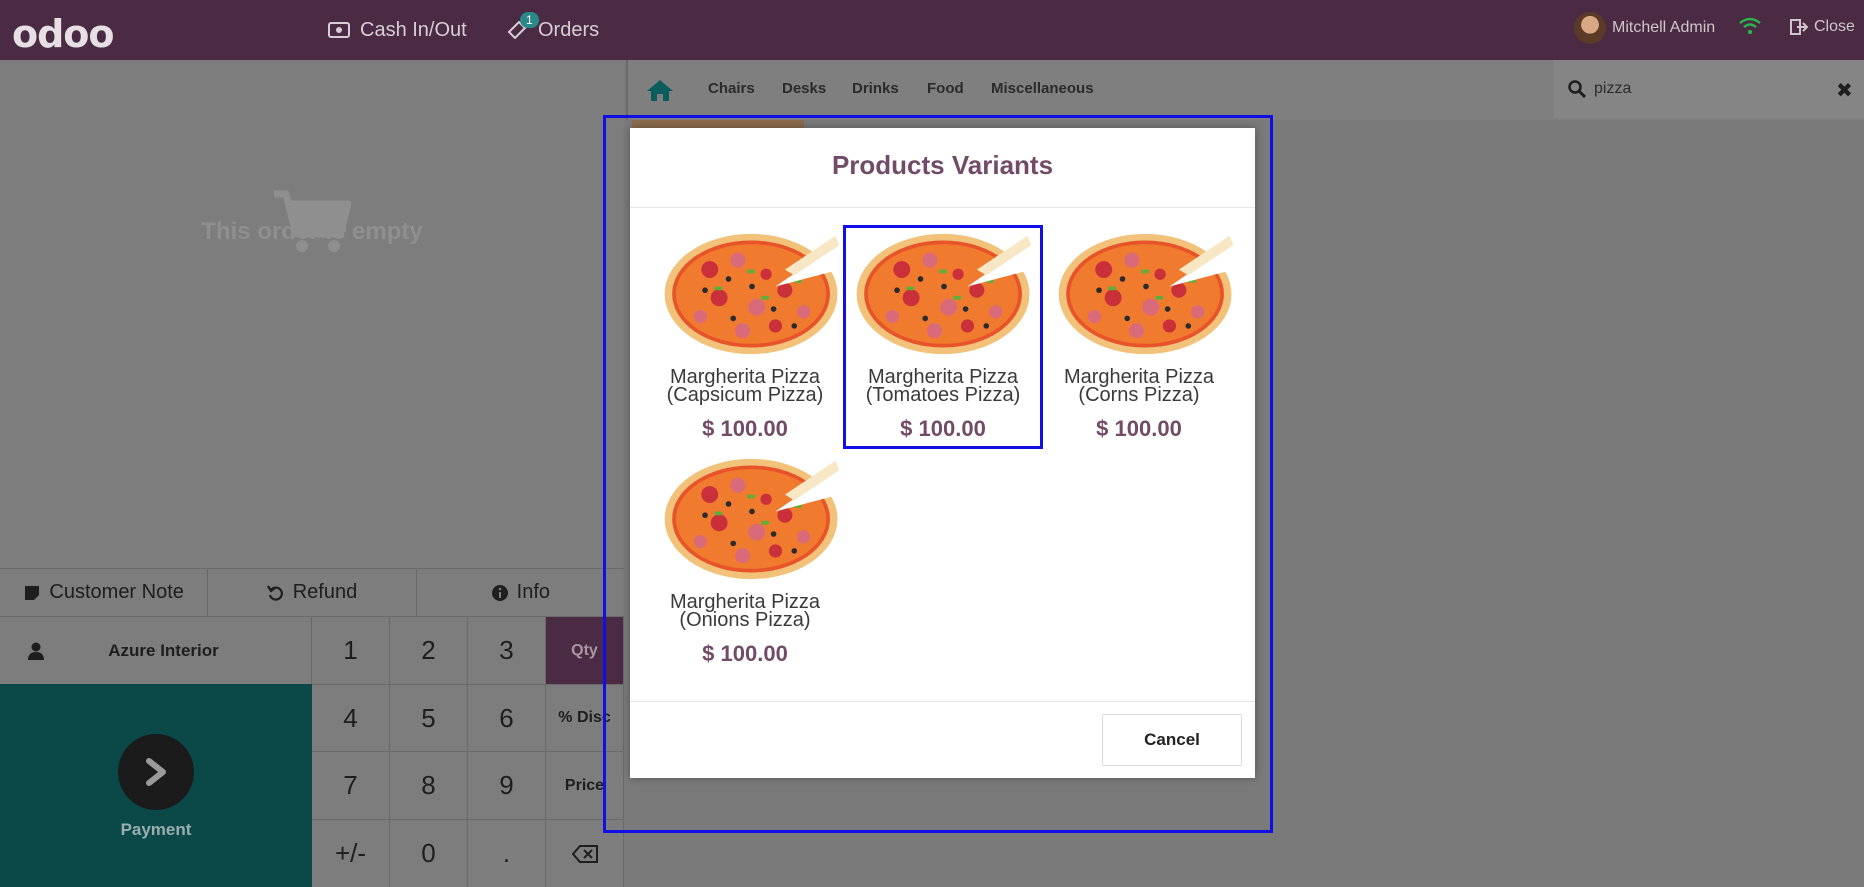  What do you see at coordinates (1590, 28) in the screenshot?
I see `avatar` at bounding box center [1590, 28].